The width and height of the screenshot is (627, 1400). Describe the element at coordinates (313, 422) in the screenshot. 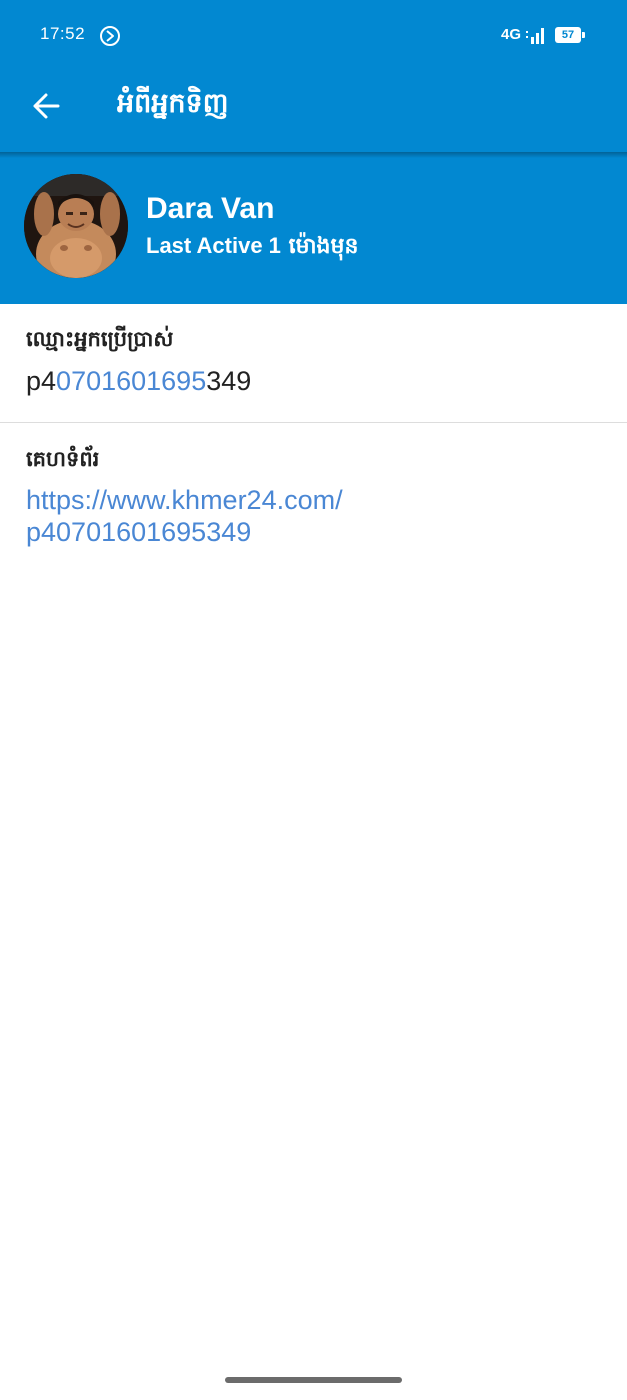

I see `section-divider` at that location.